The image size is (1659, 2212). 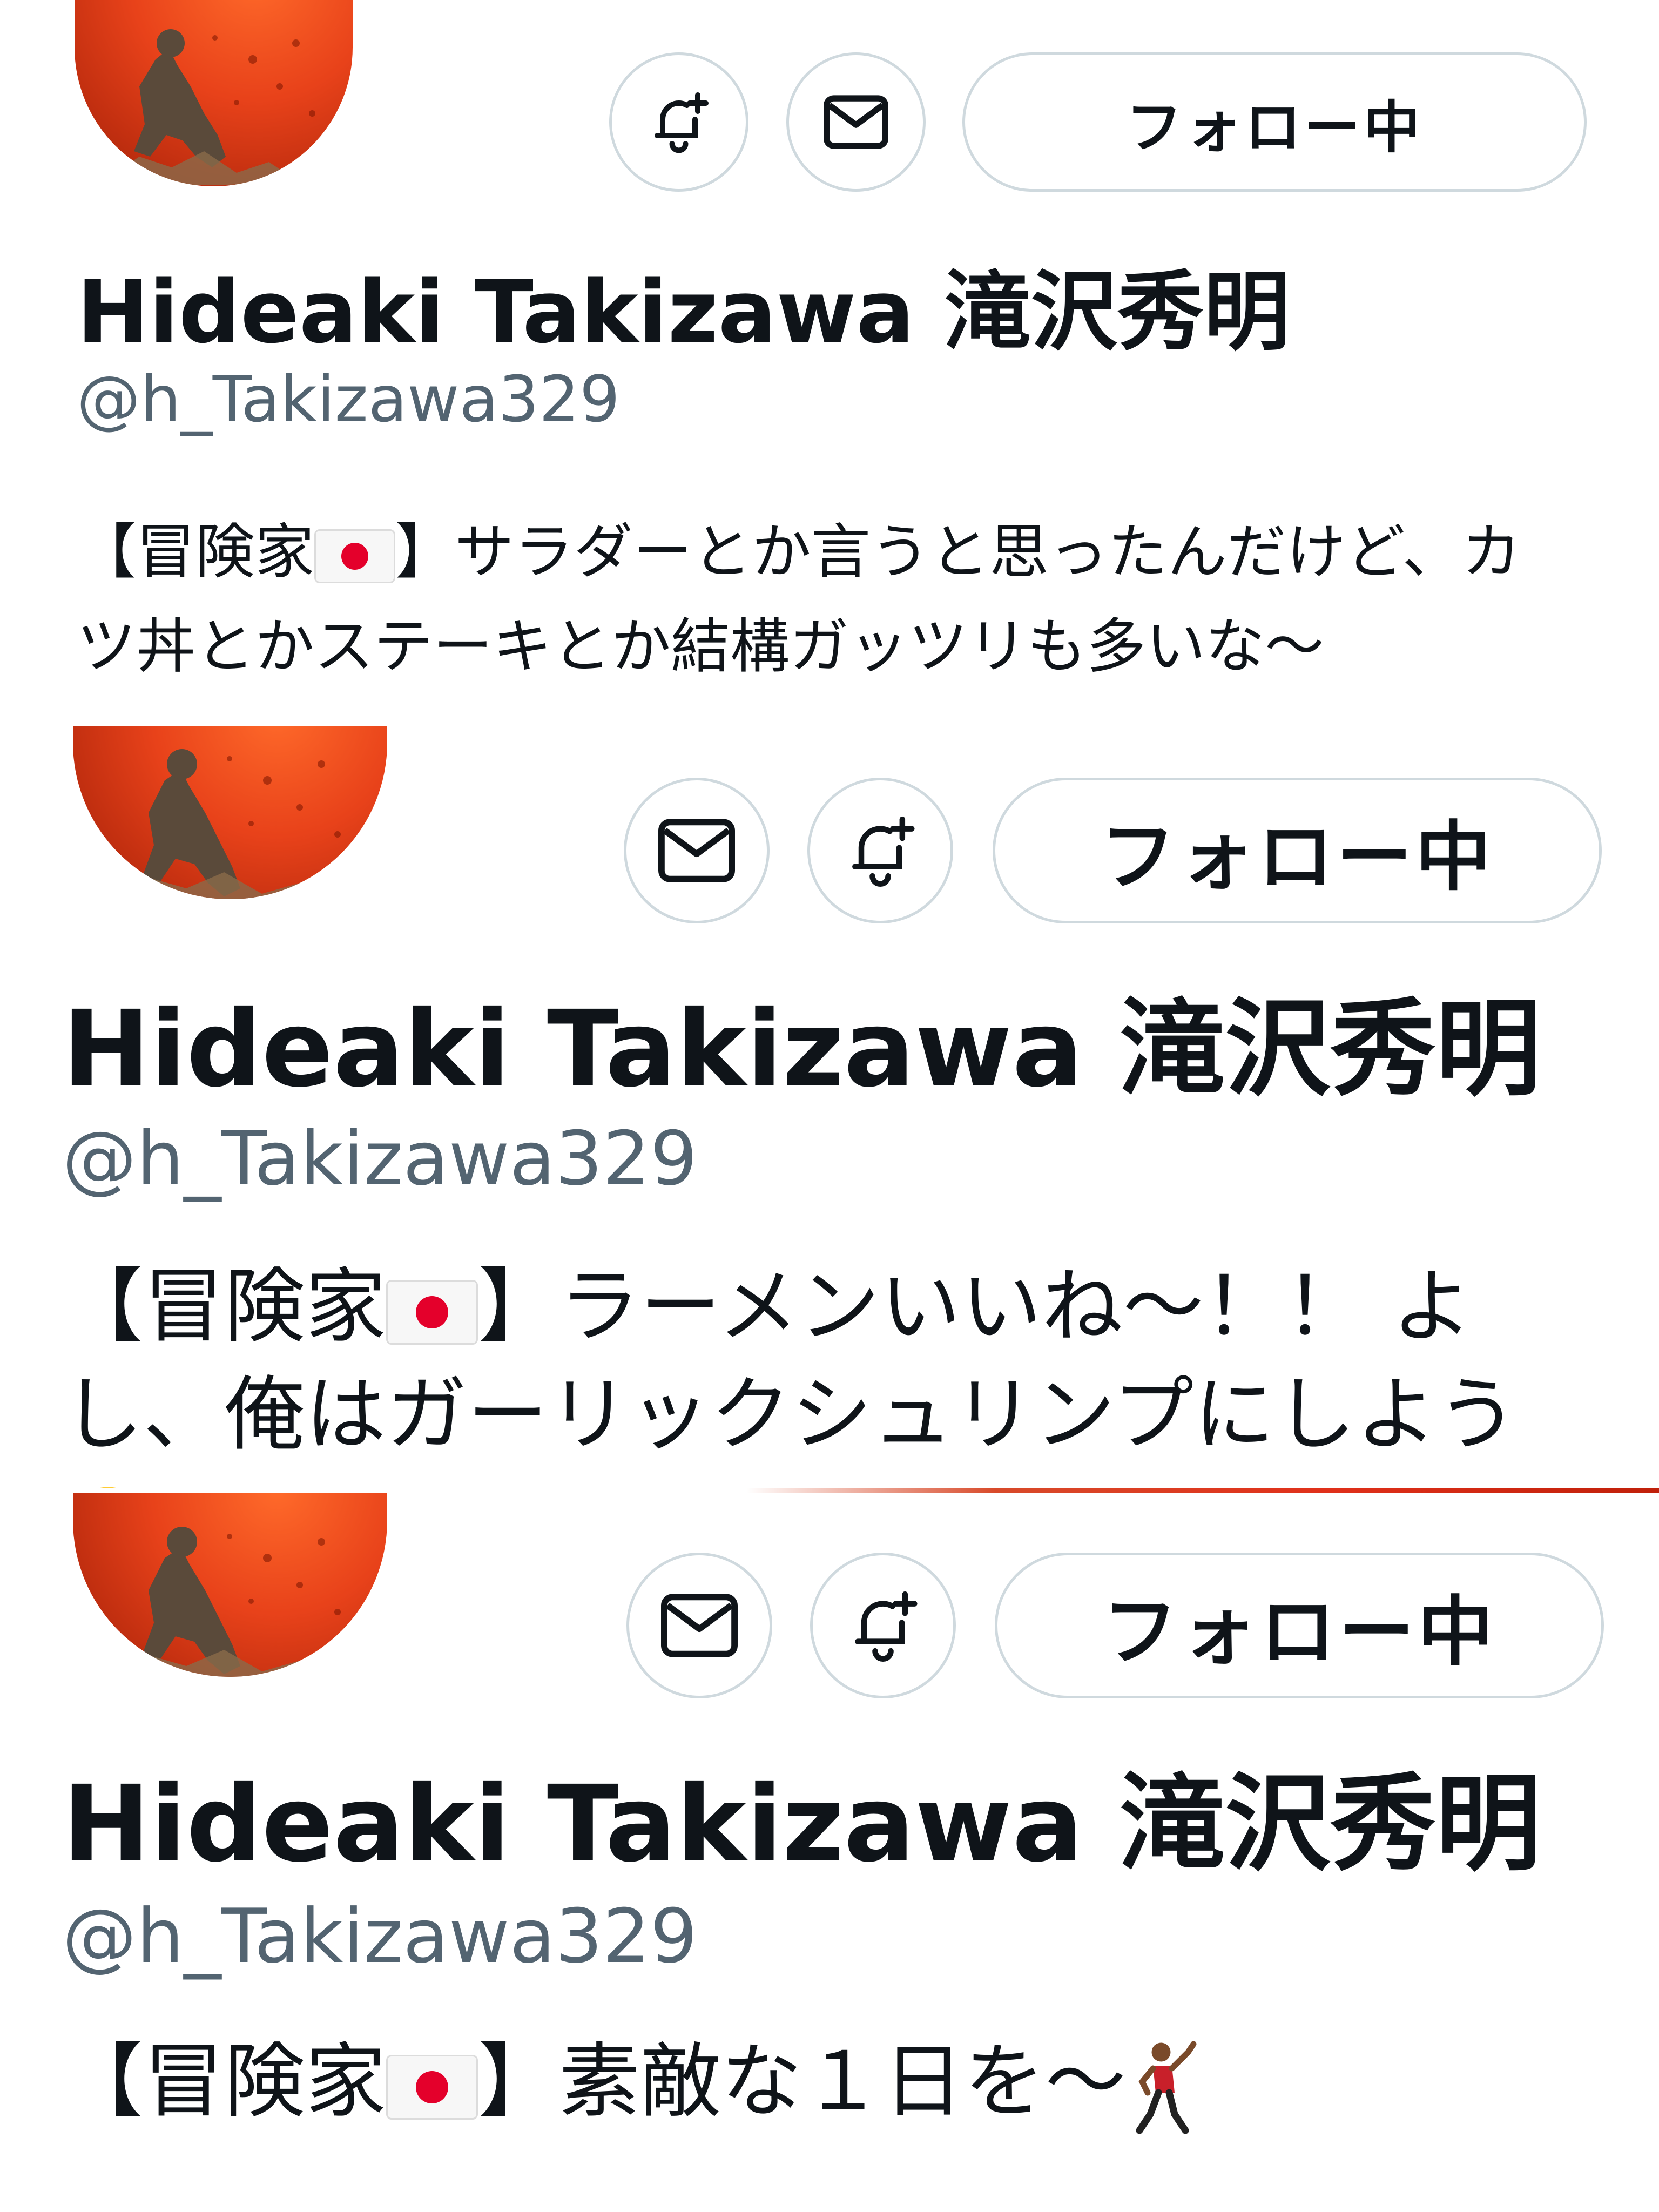 I want to click on dancing-person-icon, so click(x=1164, y=2087).